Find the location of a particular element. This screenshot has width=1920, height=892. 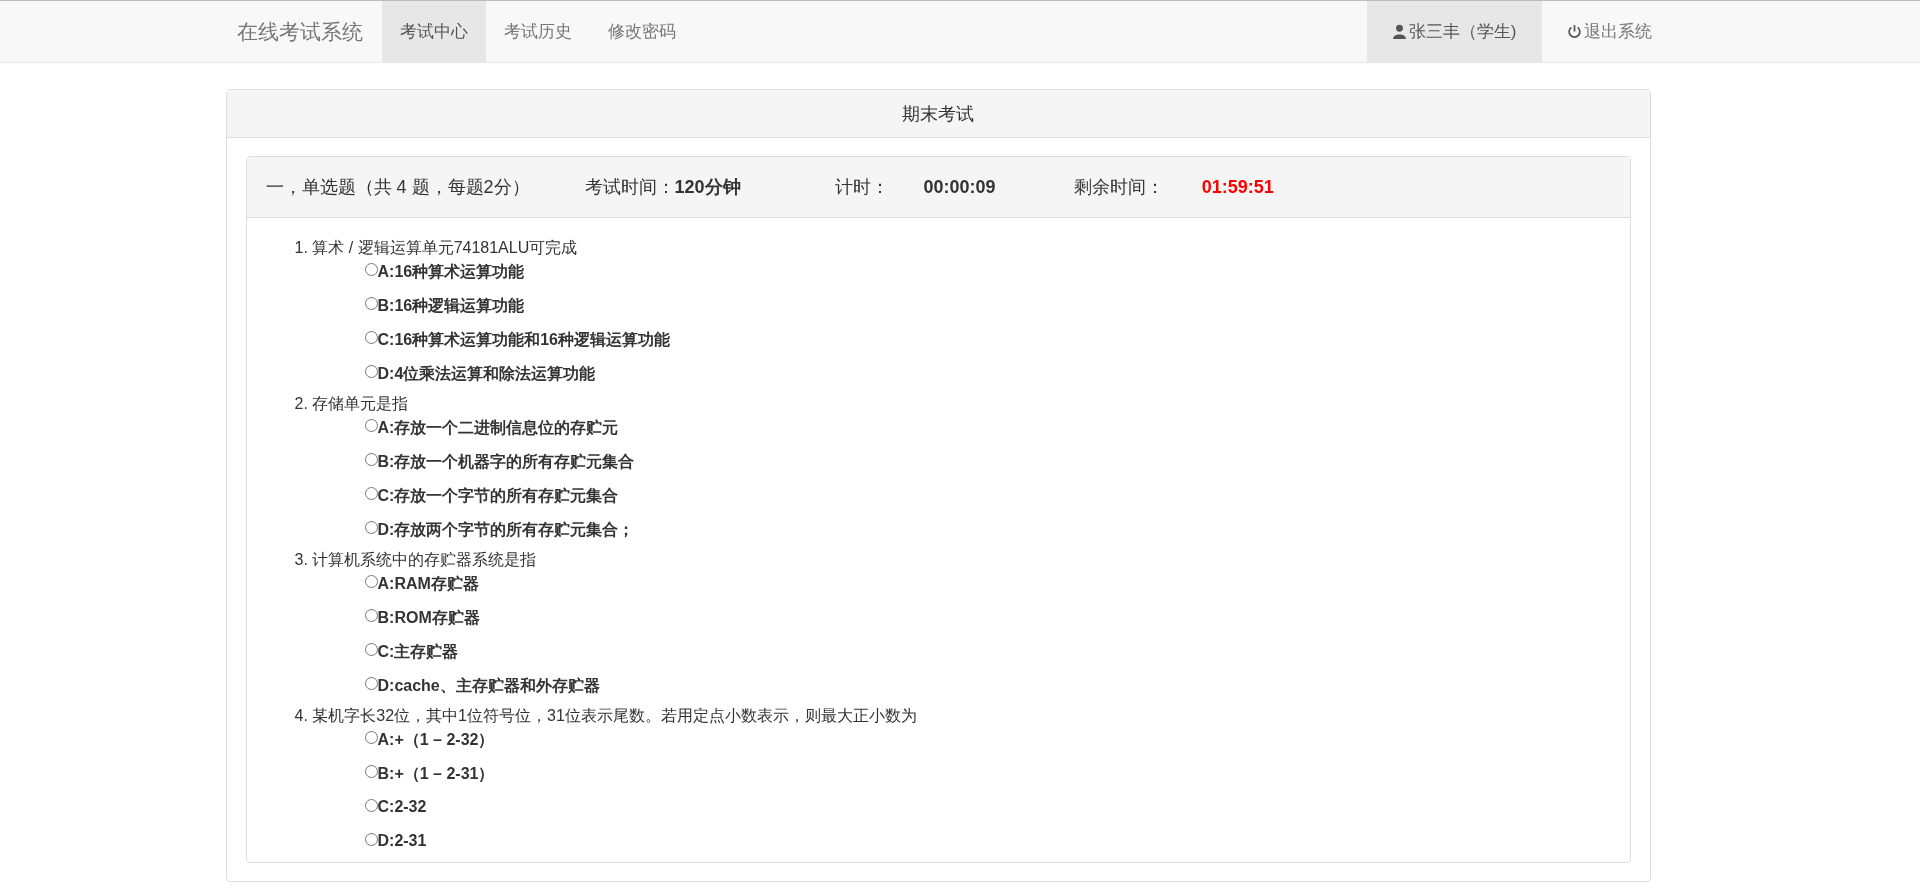

answer-option: C:存放一个字节的所有存贮元集合 is located at coordinates (491, 499).